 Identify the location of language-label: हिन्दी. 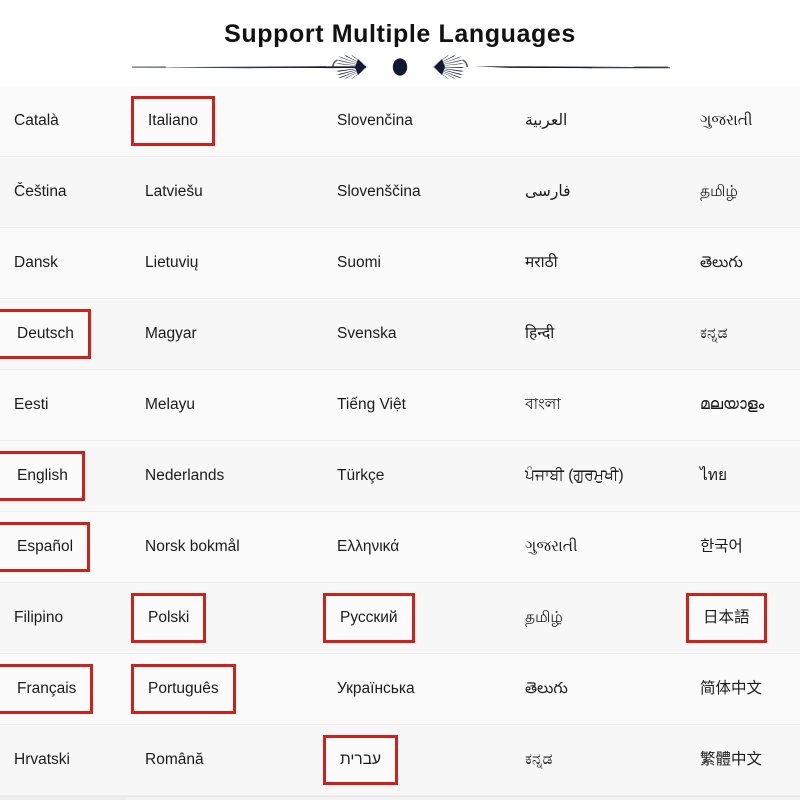
(540, 333).